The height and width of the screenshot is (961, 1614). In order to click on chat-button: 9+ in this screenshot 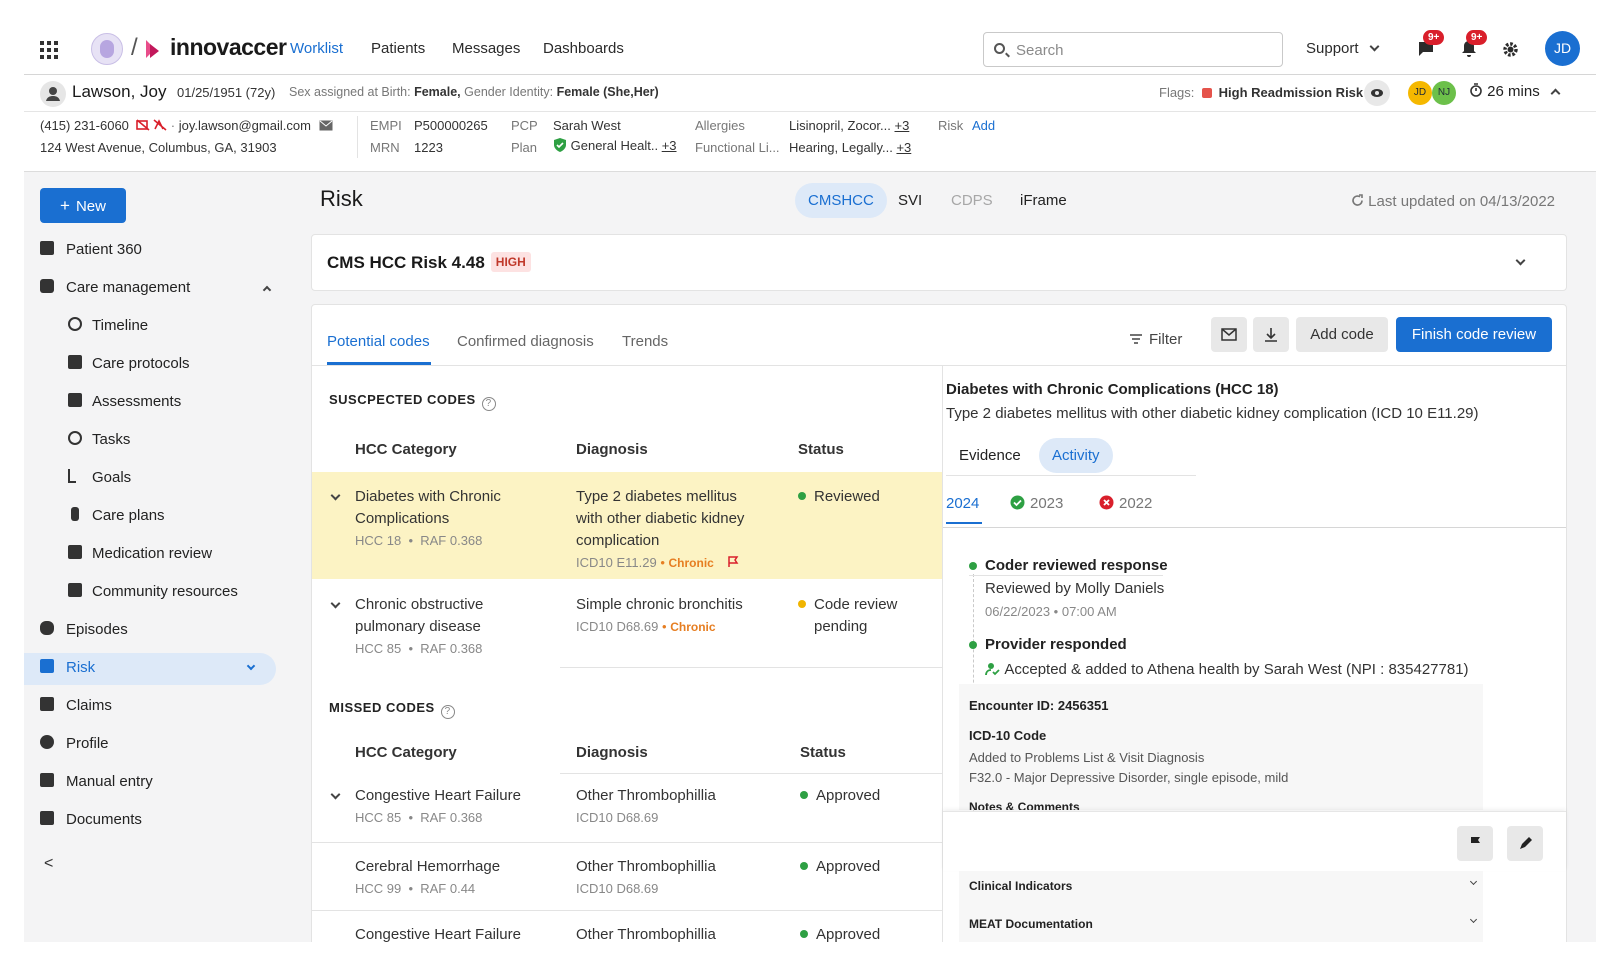, I will do `click(1431, 45)`.